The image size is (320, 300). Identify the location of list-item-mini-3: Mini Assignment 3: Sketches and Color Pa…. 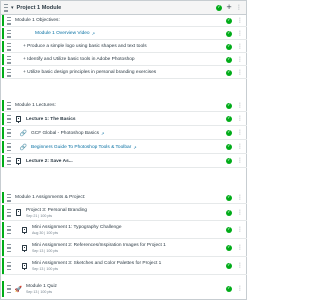
(124, 266).